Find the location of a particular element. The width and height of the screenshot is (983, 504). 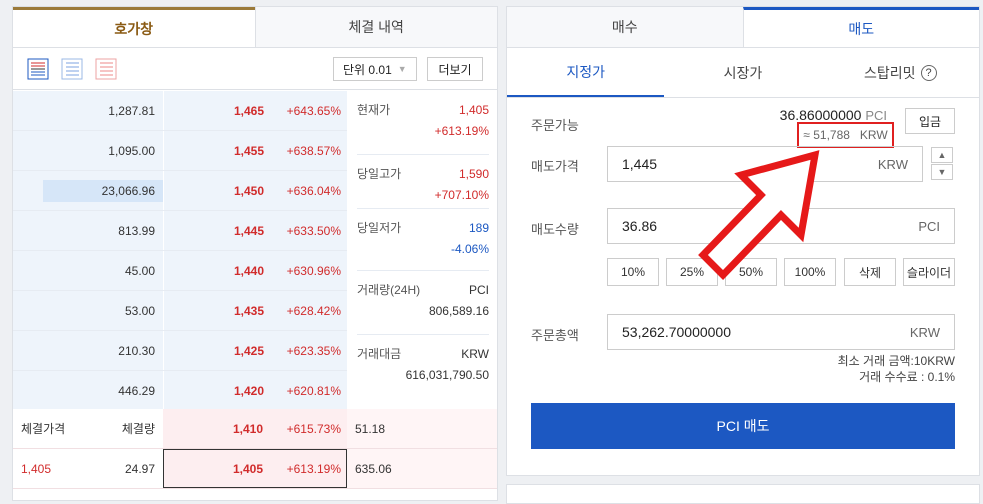

ask-qty: 53.00 is located at coordinates (139, 310).